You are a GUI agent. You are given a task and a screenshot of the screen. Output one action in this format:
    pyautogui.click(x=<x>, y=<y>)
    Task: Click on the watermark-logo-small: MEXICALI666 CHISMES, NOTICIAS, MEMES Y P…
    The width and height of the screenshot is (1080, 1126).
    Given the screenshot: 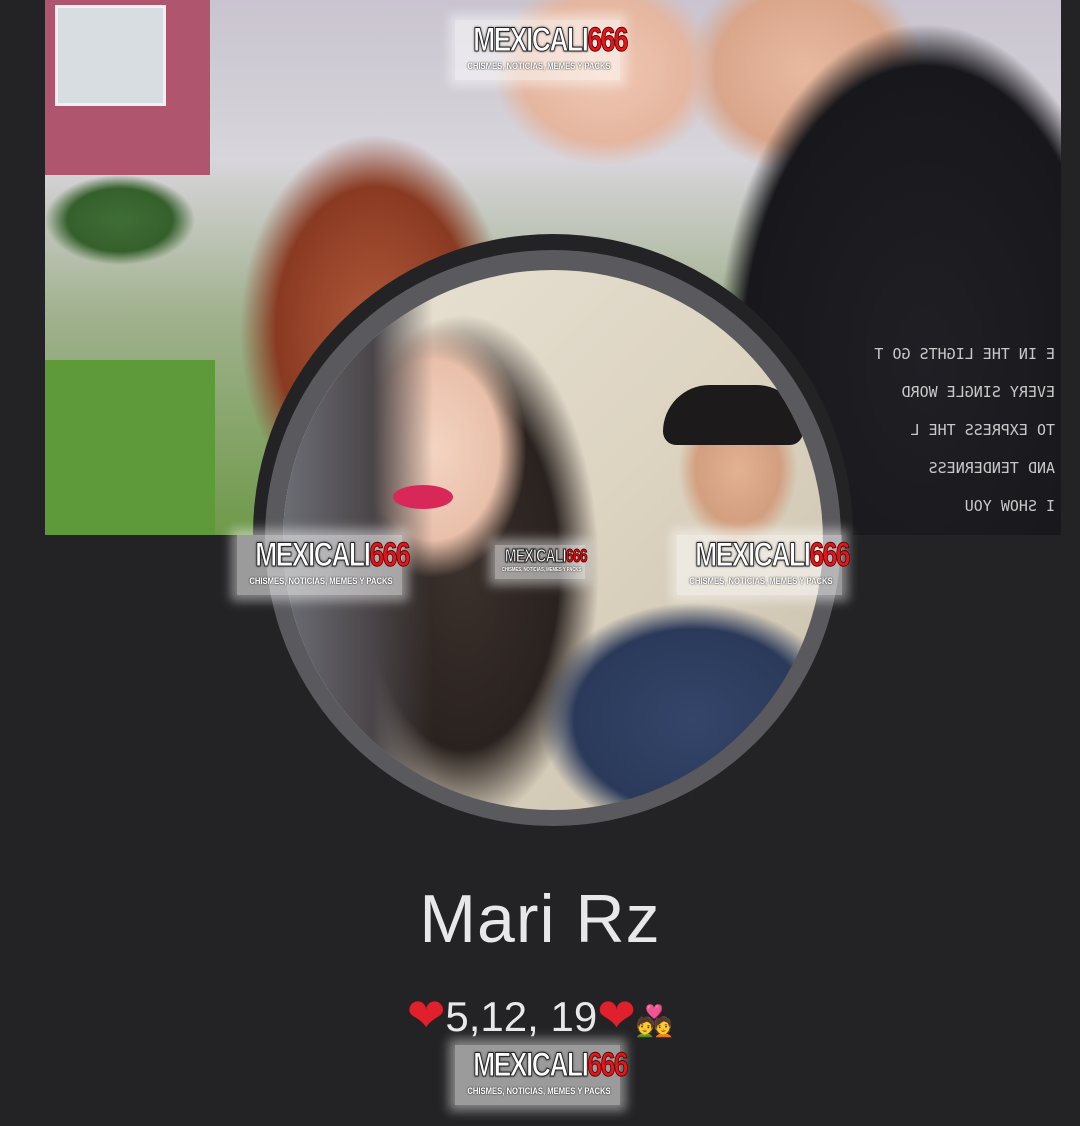 What is the action you would take?
    pyautogui.click(x=541, y=562)
    